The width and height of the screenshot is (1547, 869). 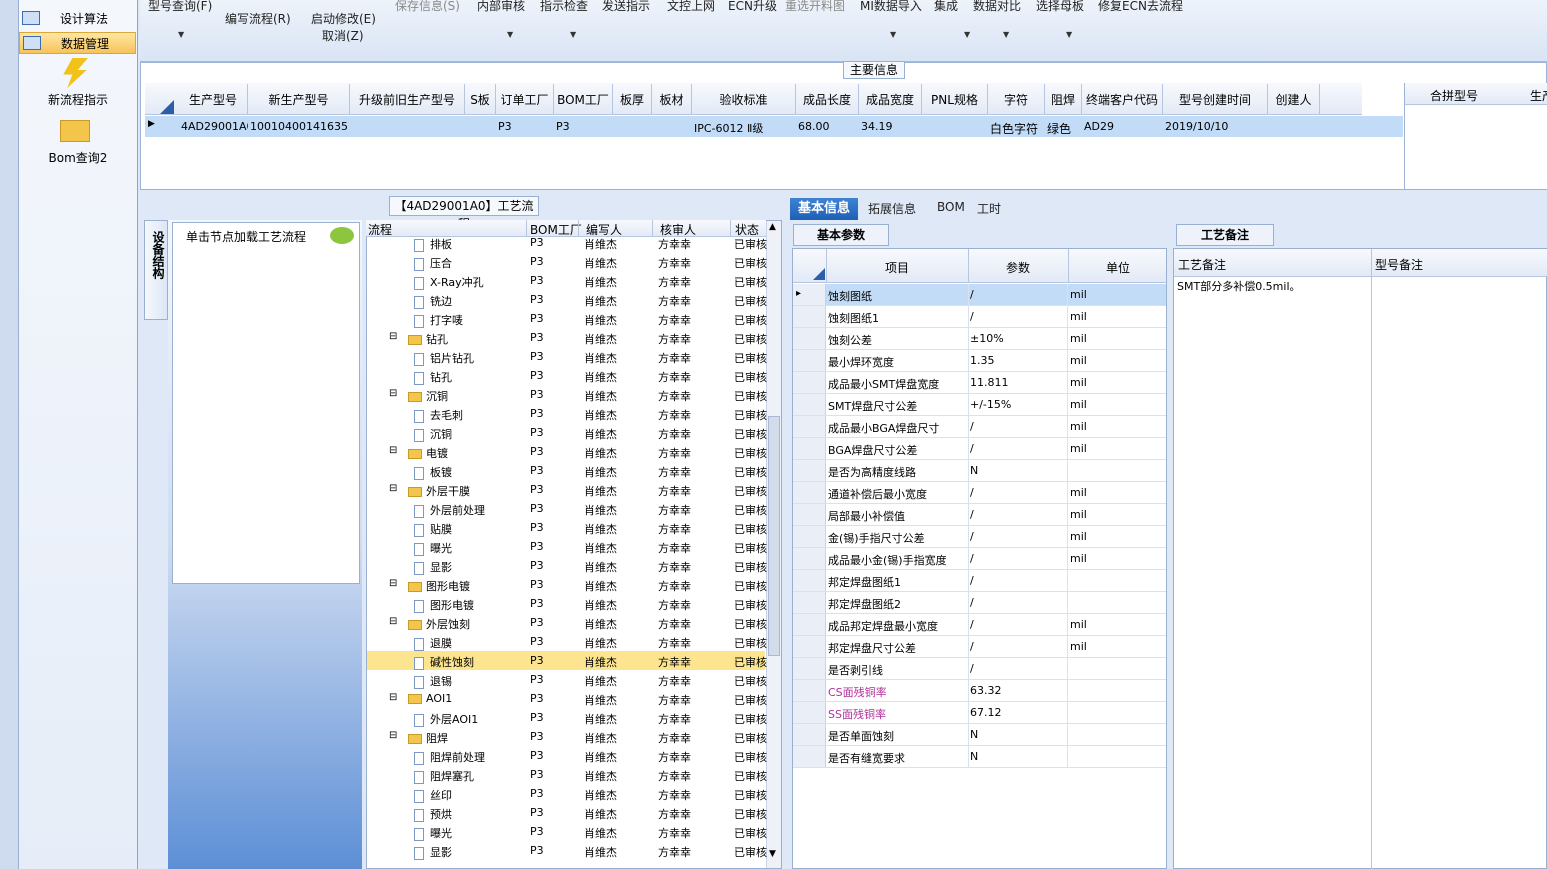 I want to click on big-icon-label: 新流程指示, so click(x=78, y=99).